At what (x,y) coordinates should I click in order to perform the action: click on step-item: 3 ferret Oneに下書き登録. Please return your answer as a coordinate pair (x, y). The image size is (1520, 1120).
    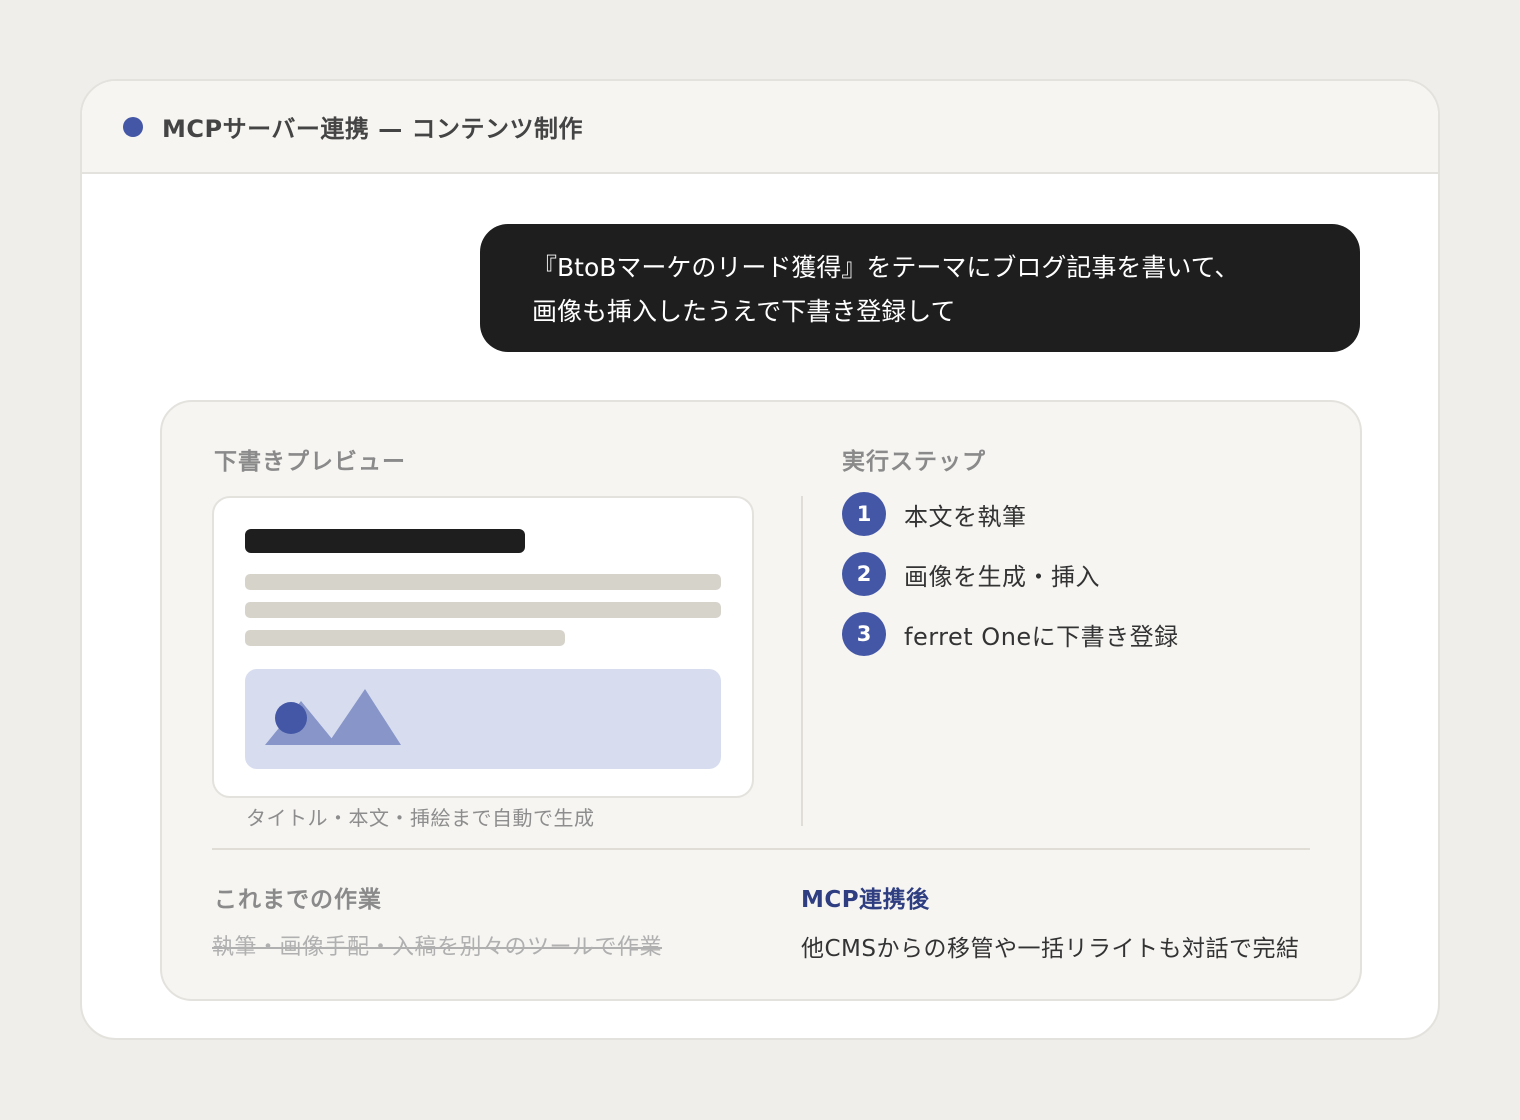
    Looking at the image, I should click on (1010, 634).